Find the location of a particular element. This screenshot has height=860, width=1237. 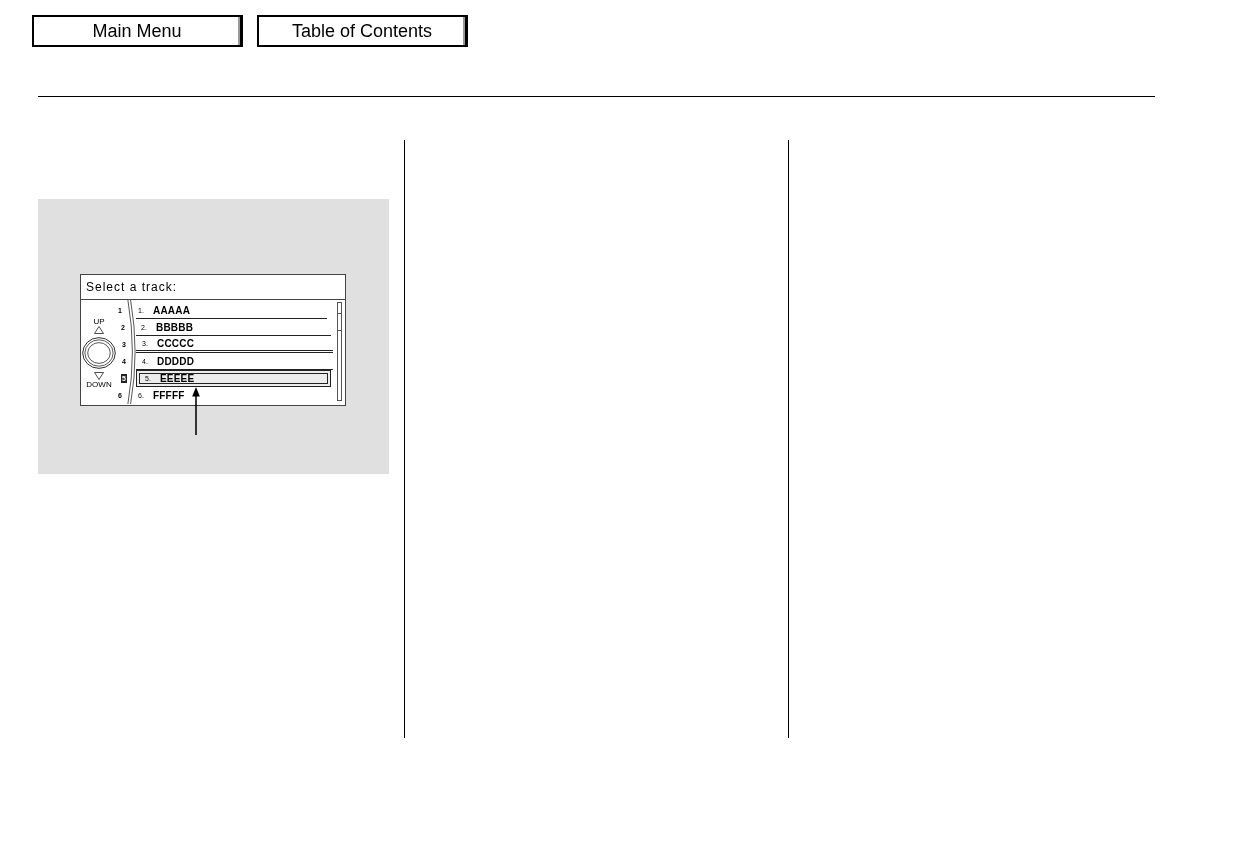

track-name: AAAAA is located at coordinates (172, 310).